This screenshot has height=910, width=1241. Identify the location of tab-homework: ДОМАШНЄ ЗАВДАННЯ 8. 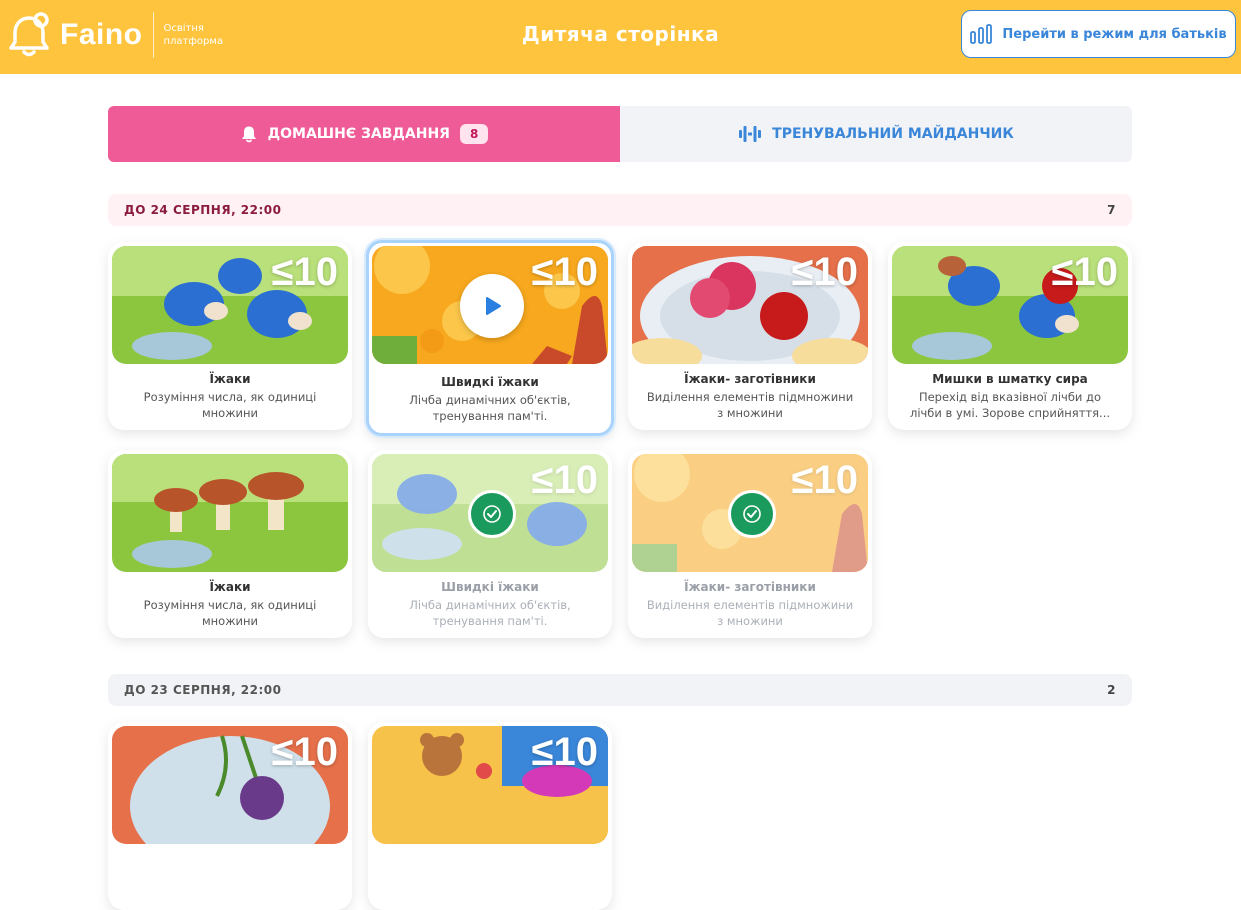
(364, 134).